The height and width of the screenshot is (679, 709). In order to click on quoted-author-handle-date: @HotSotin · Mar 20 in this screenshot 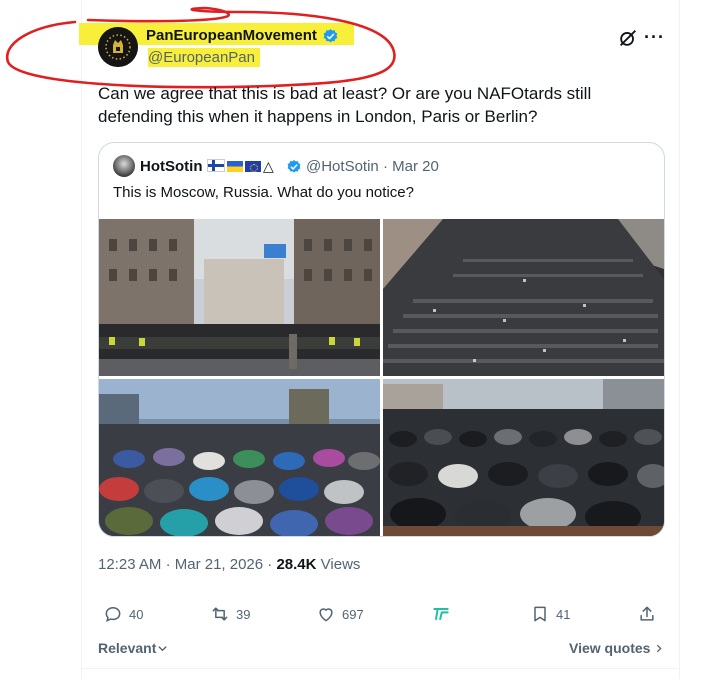, I will do `click(372, 166)`.